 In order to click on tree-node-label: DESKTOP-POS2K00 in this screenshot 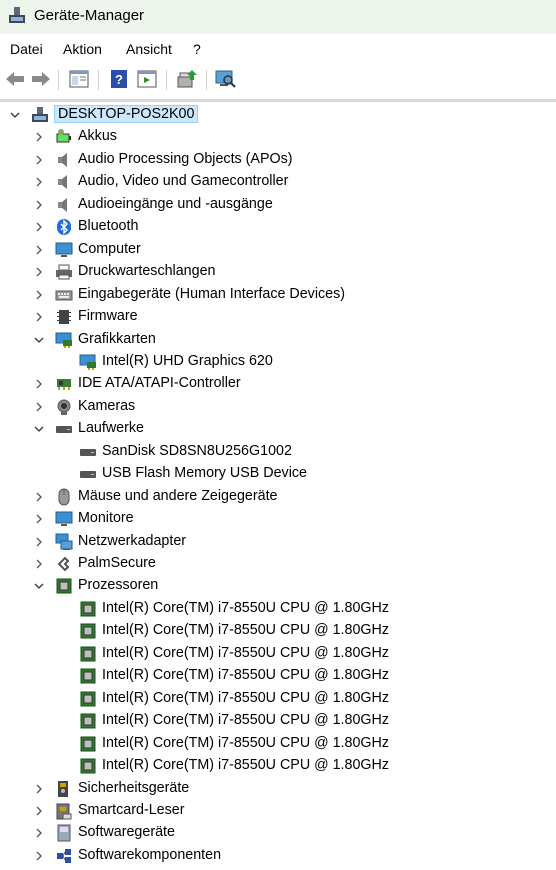, I will do `click(126, 114)`.